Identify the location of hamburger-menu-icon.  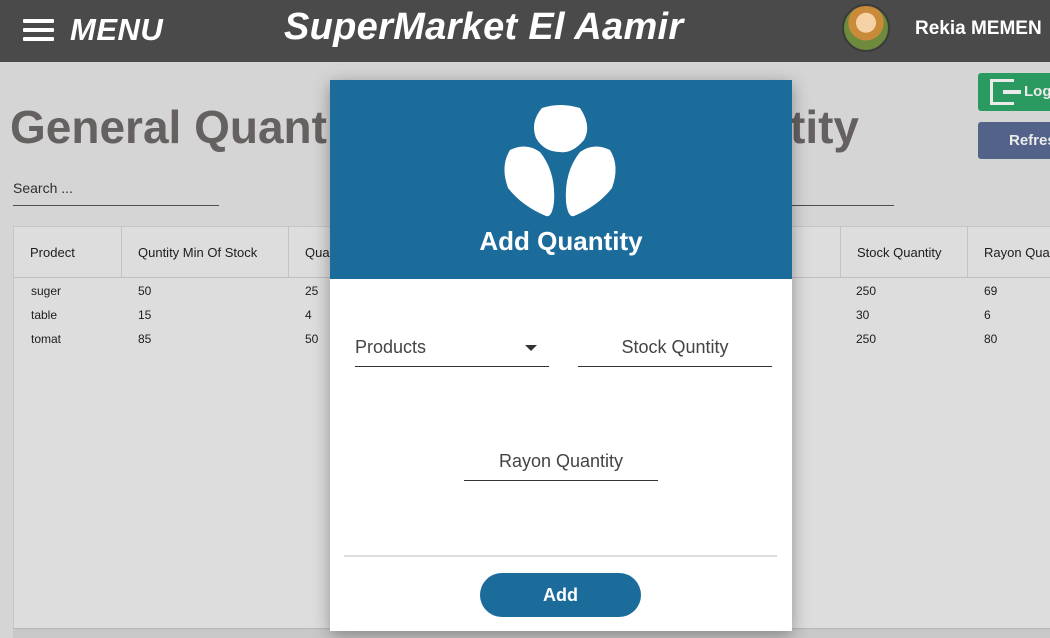
(38, 30).